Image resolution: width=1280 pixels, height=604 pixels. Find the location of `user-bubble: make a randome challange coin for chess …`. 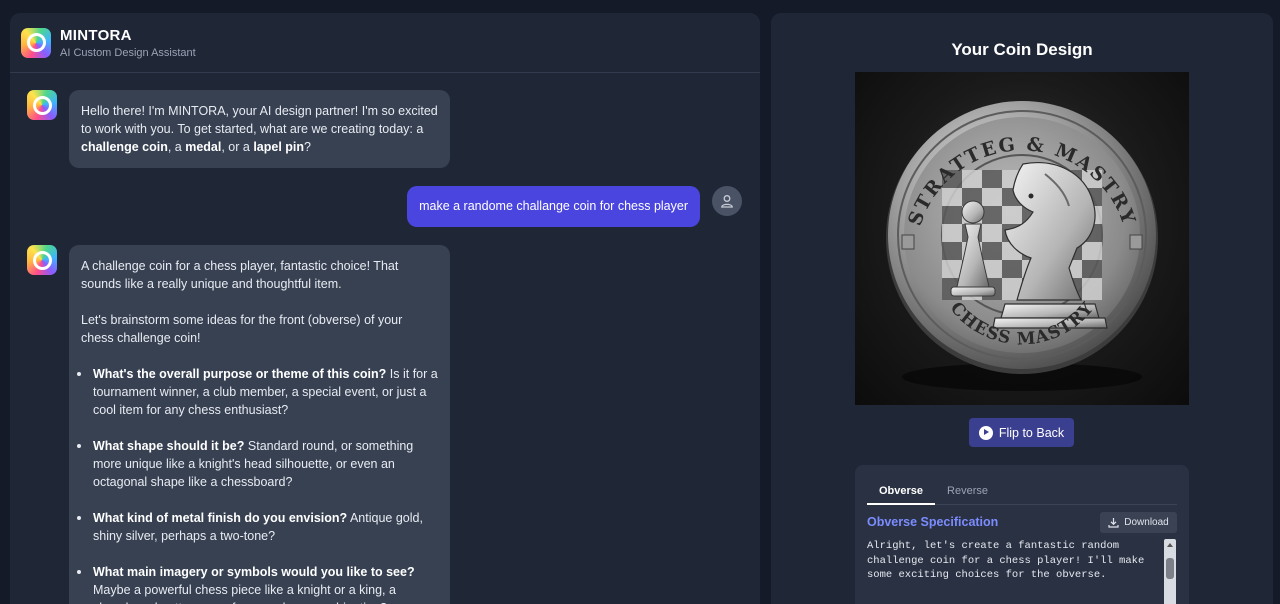

user-bubble: make a randome challange coin for chess … is located at coordinates (553, 206).